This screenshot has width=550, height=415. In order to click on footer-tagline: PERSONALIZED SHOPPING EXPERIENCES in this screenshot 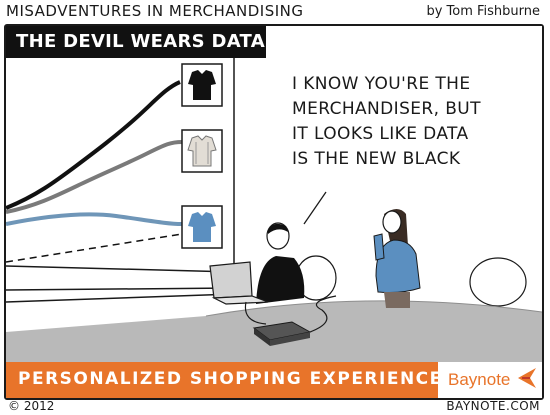, I will do `click(237, 379)`.